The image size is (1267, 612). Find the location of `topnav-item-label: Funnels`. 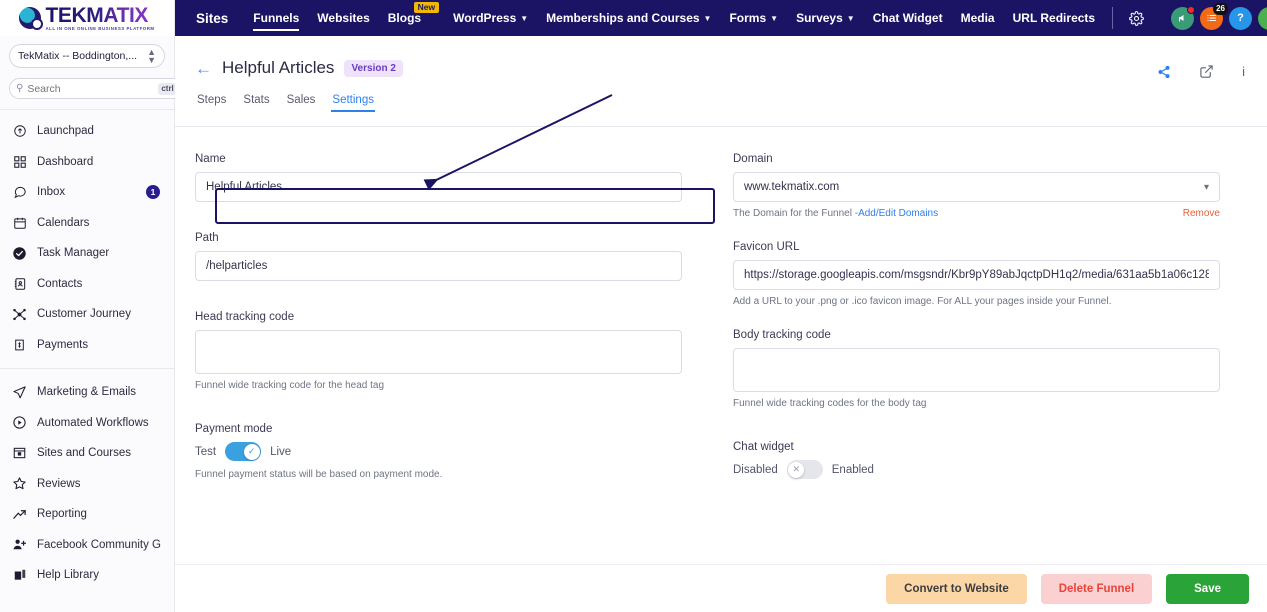

topnav-item-label: Funnels is located at coordinates (276, 18).